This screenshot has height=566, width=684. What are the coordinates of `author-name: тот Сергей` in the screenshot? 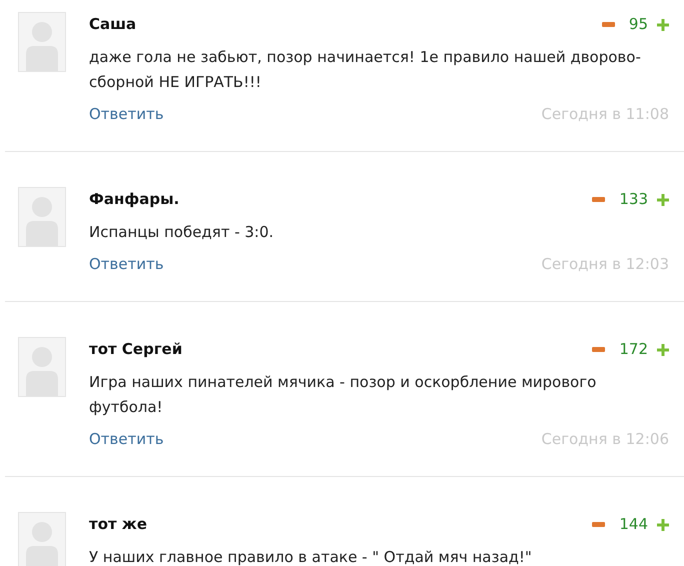 It's located at (135, 349).